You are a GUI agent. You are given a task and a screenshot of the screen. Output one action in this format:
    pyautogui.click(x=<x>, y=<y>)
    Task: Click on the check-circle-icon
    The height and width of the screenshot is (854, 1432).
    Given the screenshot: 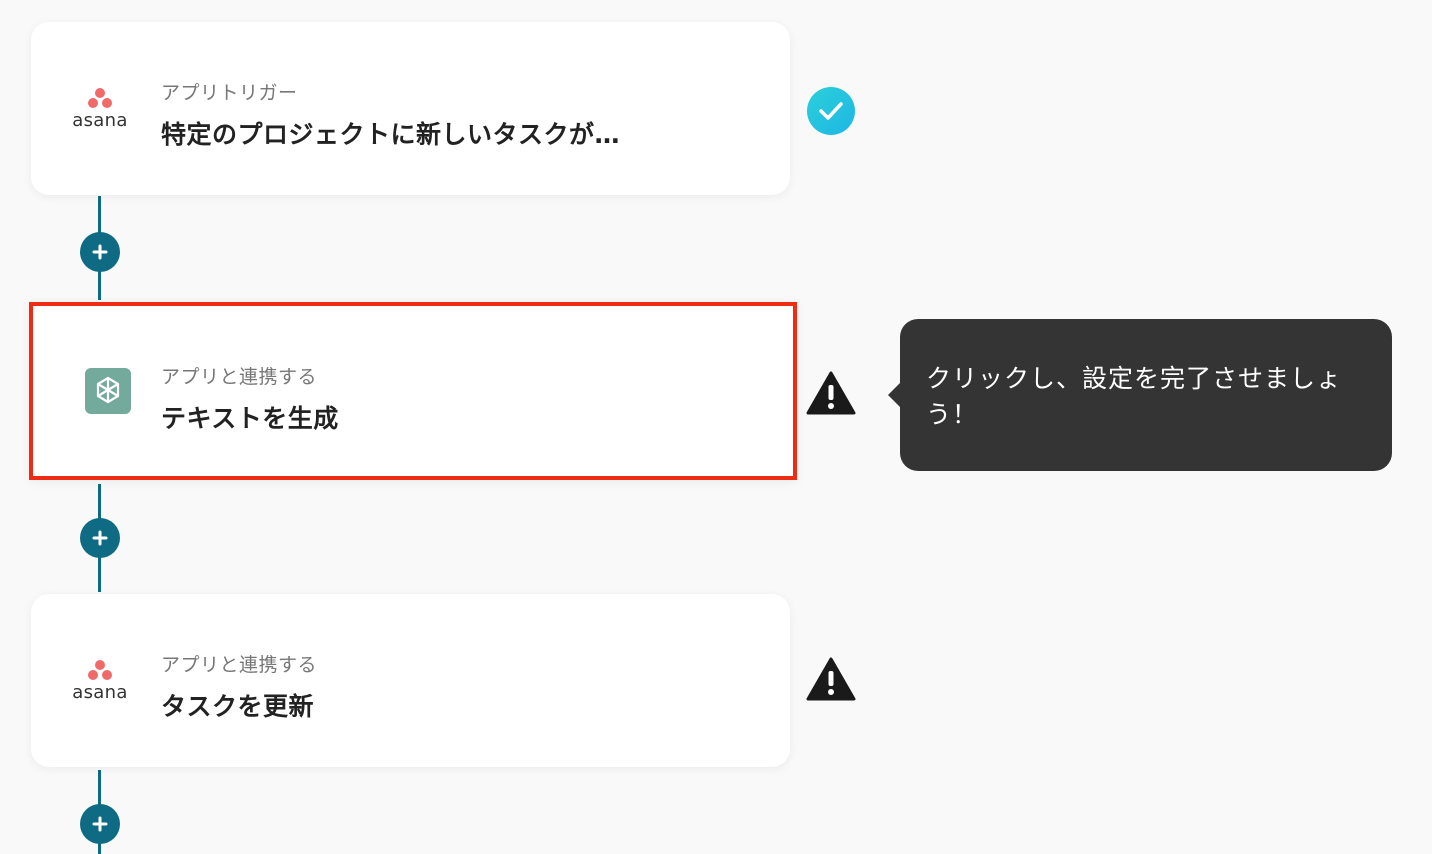 What is the action you would take?
    pyautogui.click(x=831, y=111)
    